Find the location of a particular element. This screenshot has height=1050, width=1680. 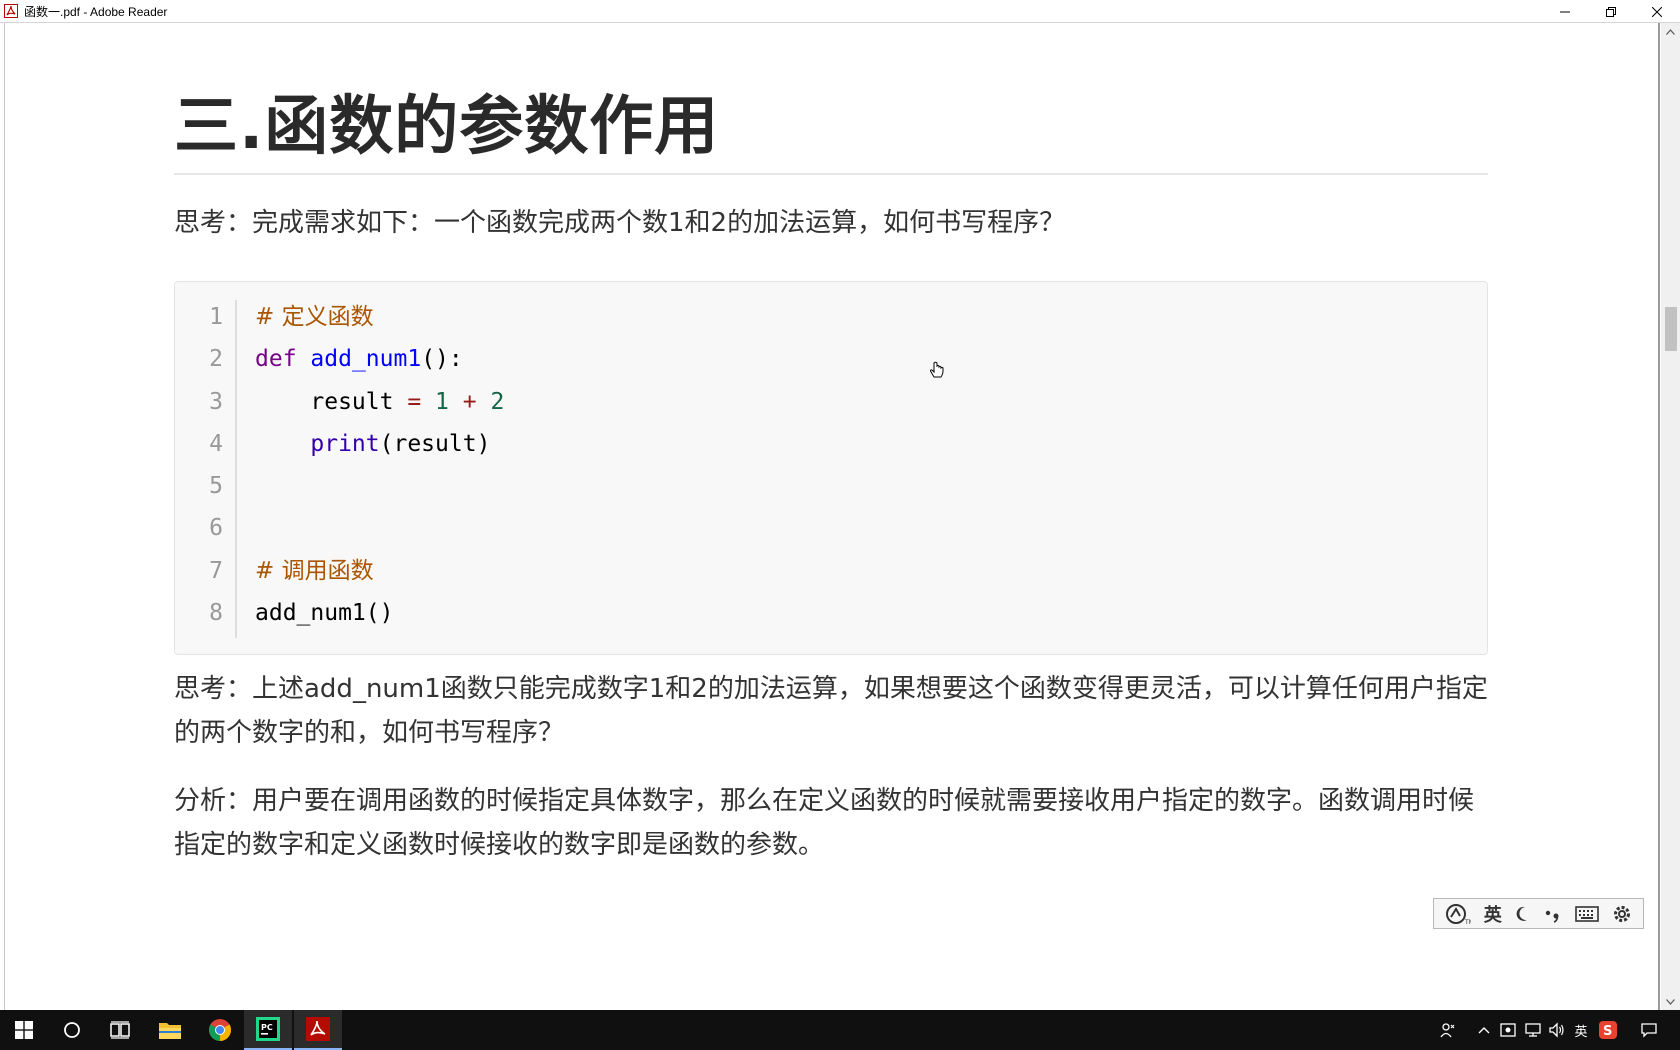

restore-button is located at coordinates (1611, 11).